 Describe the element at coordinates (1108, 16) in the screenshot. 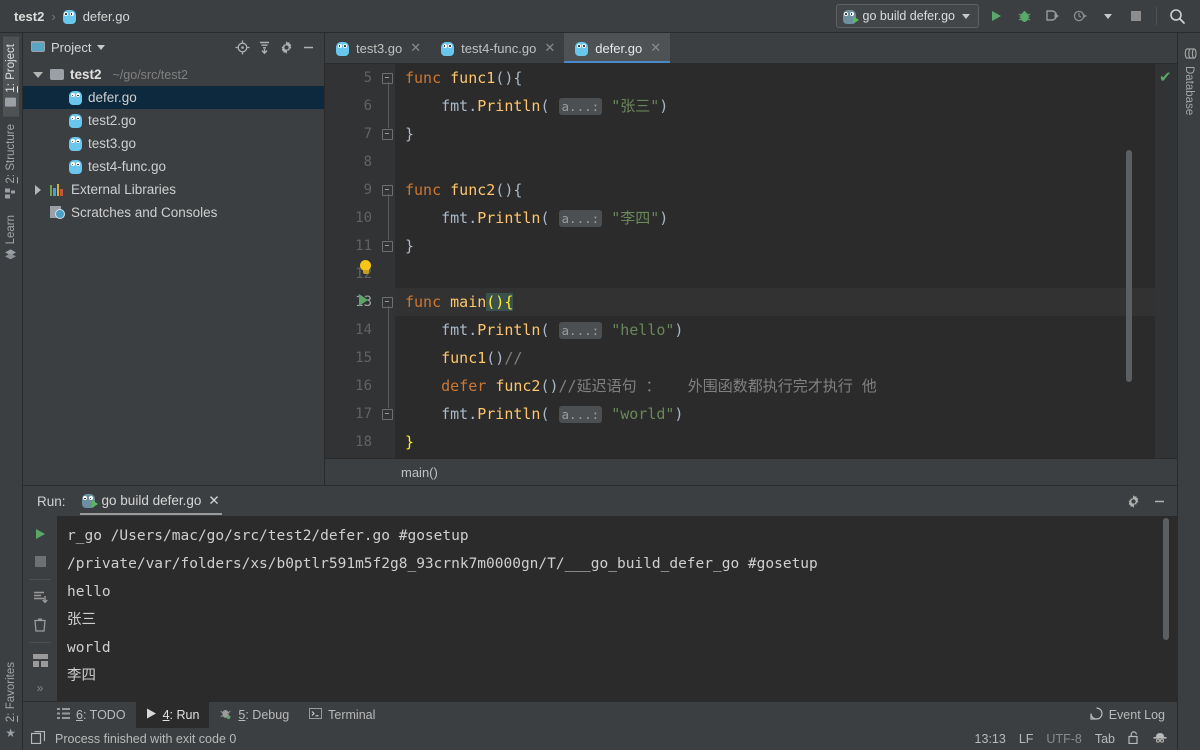

I see `profiler-chevron-down-icon` at that location.